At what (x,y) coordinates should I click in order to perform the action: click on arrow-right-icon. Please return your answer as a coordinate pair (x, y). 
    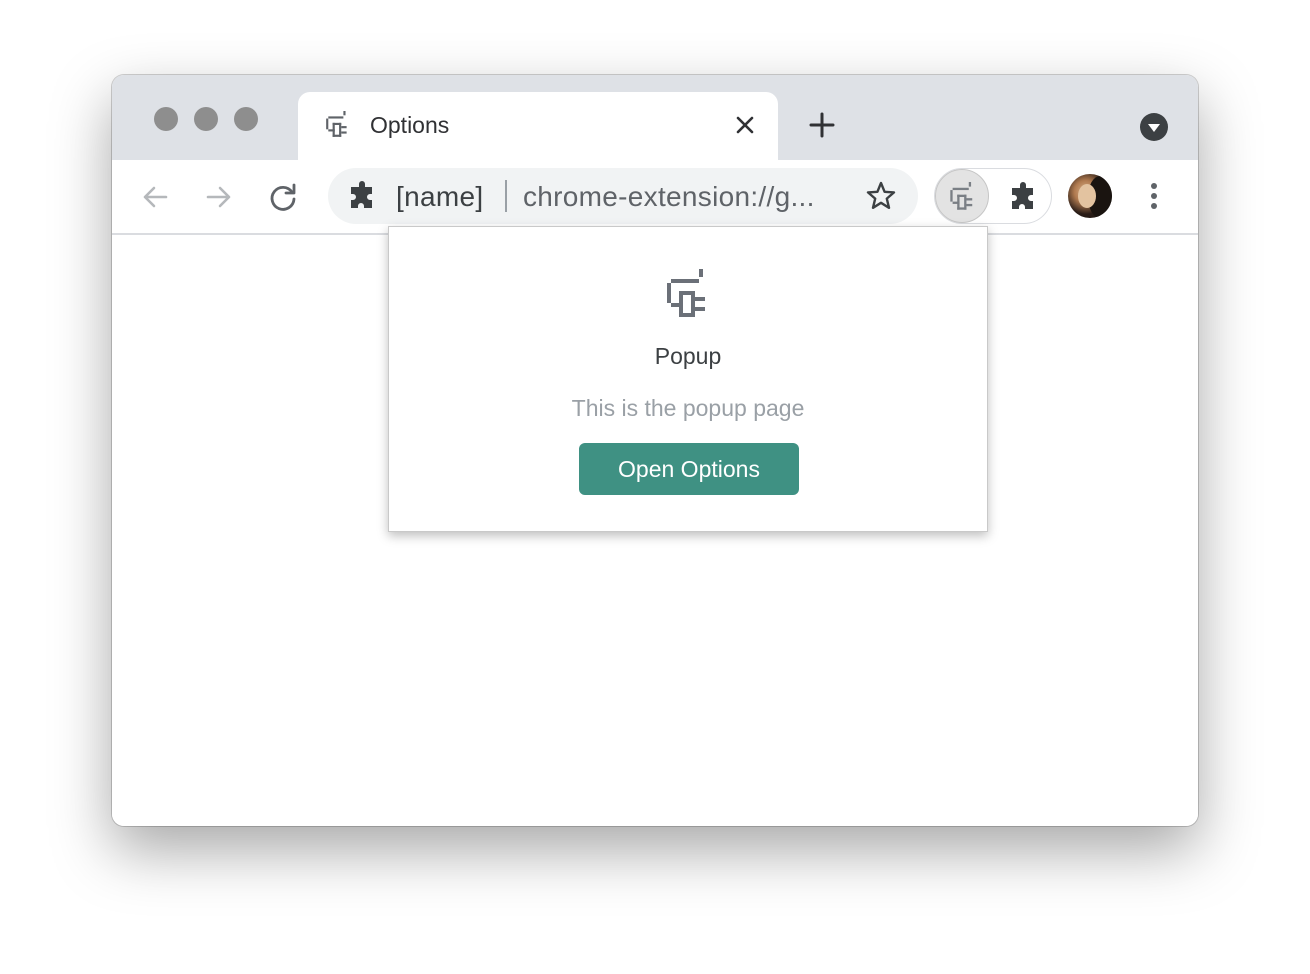
    Looking at the image, I should click on (219, 197).